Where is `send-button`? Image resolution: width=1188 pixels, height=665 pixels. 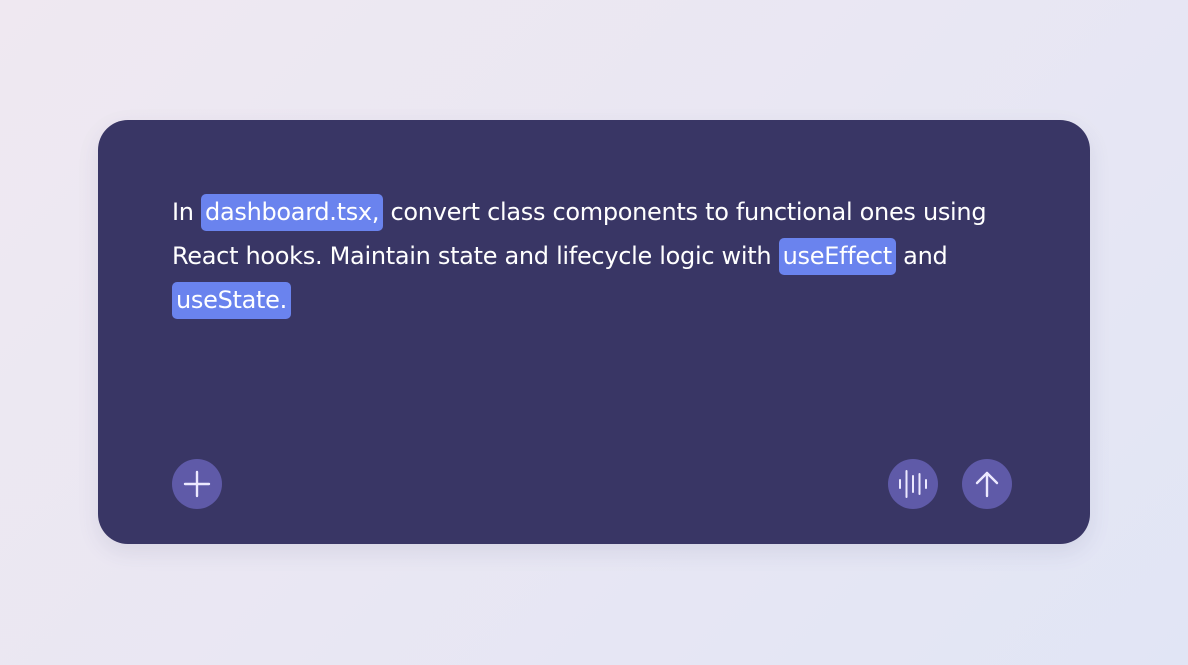
send-button is located at coordinates (987, 484).